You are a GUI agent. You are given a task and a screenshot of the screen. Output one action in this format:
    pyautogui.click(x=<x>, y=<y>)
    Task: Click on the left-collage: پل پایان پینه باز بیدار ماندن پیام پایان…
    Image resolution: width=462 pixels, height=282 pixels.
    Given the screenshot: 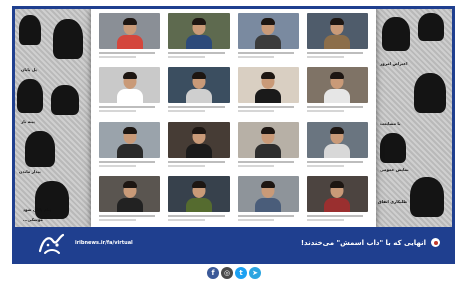 What is the action you would take?
    pyautogui.click(x=54, y=118)
    